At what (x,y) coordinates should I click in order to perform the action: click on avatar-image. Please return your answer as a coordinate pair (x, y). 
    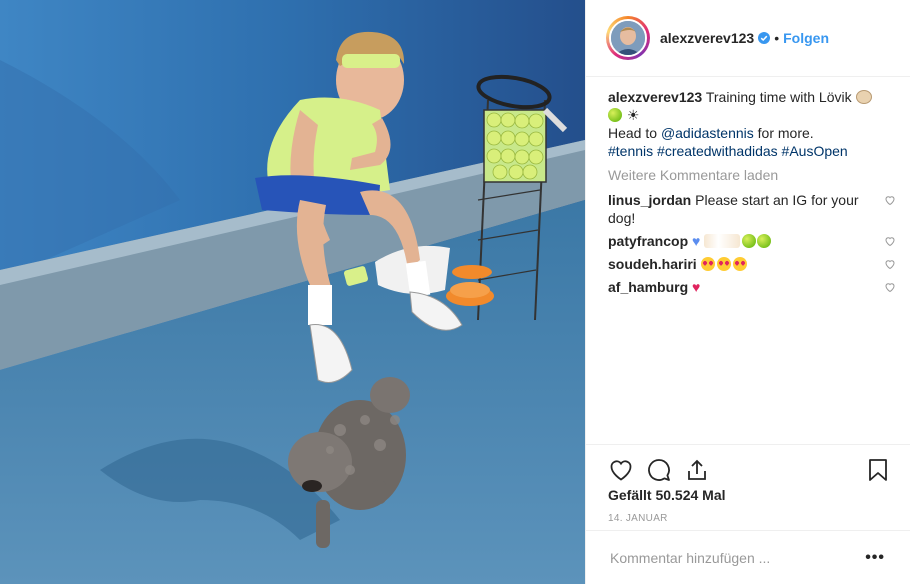
    Looking at the image, I should click on (628, 38).